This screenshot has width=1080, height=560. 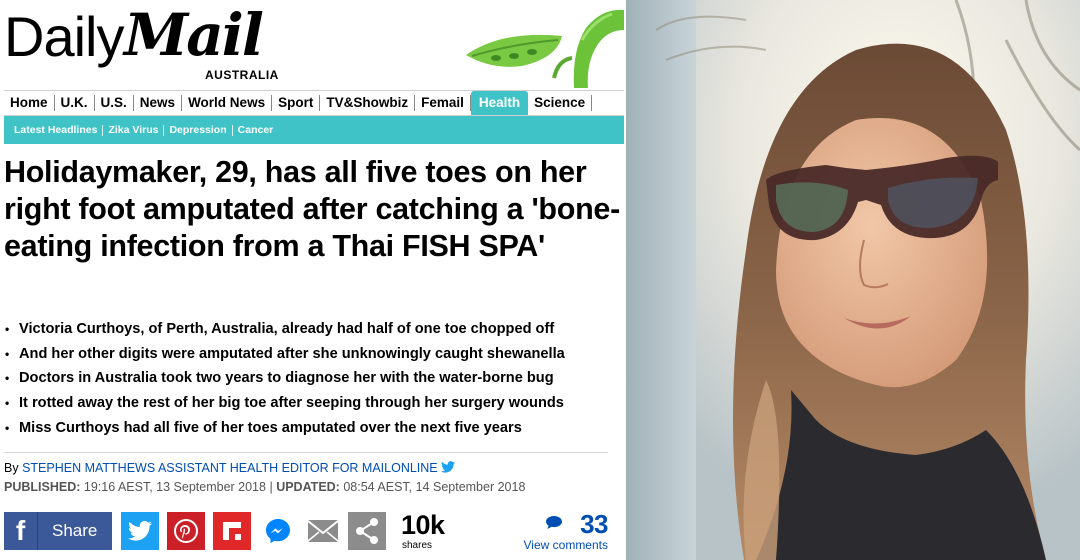 I want to click on messenger-share-button, so click(x=278, y=531).